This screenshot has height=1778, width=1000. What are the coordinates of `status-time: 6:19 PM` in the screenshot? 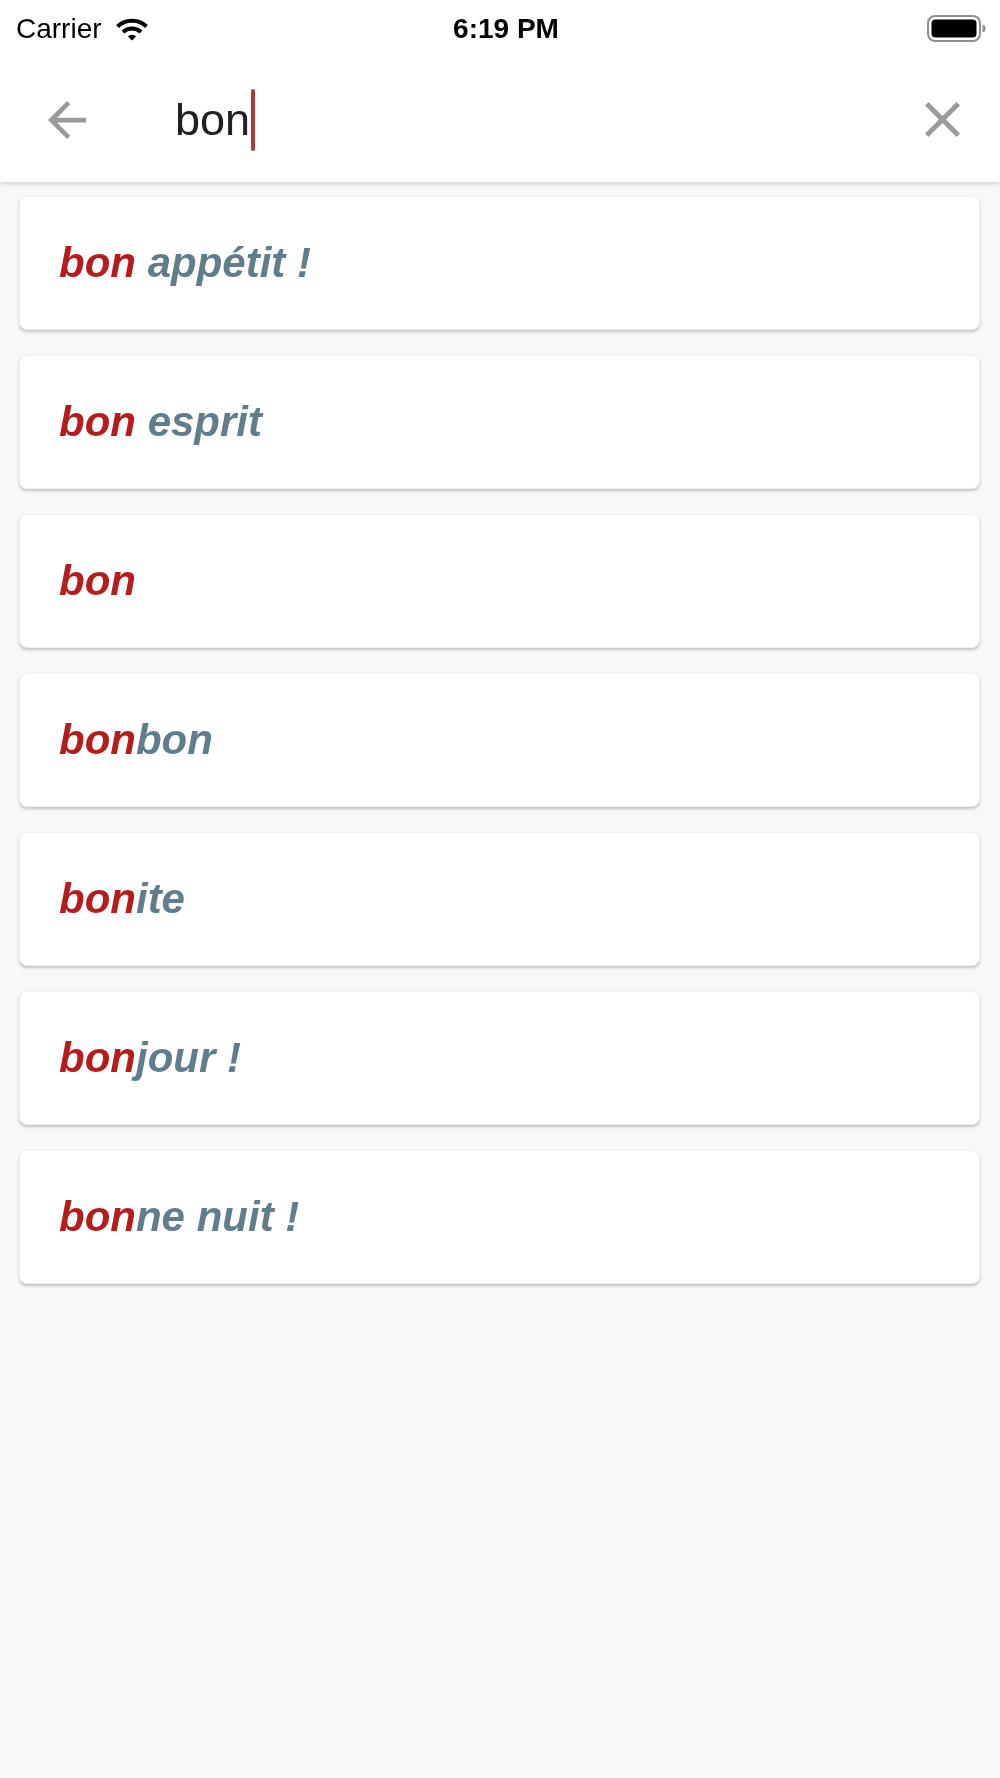 It's located at (505, 28).